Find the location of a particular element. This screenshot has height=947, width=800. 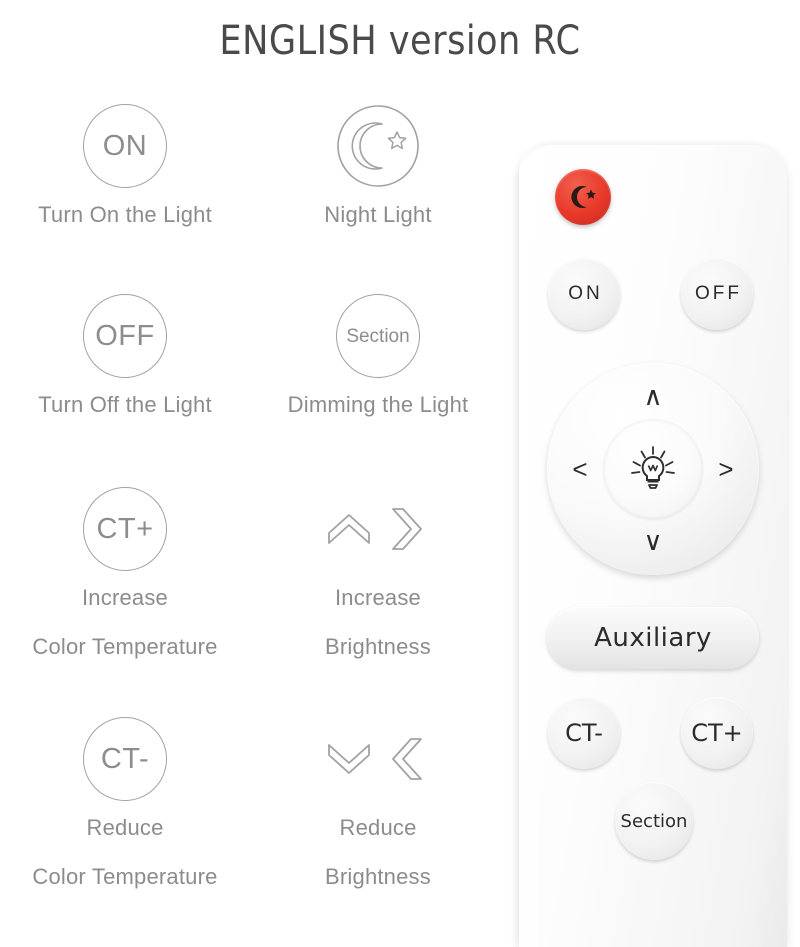

on-circle-icon-text: ON is located at coordinates (125, 145).